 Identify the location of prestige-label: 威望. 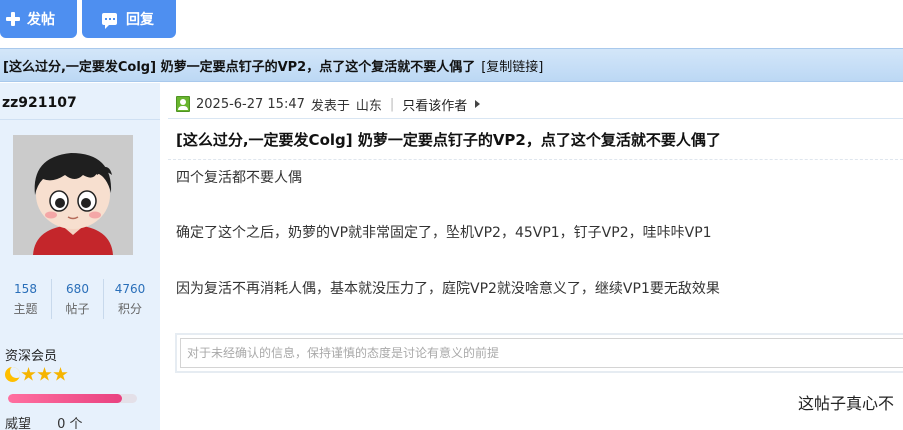
(18, 423).